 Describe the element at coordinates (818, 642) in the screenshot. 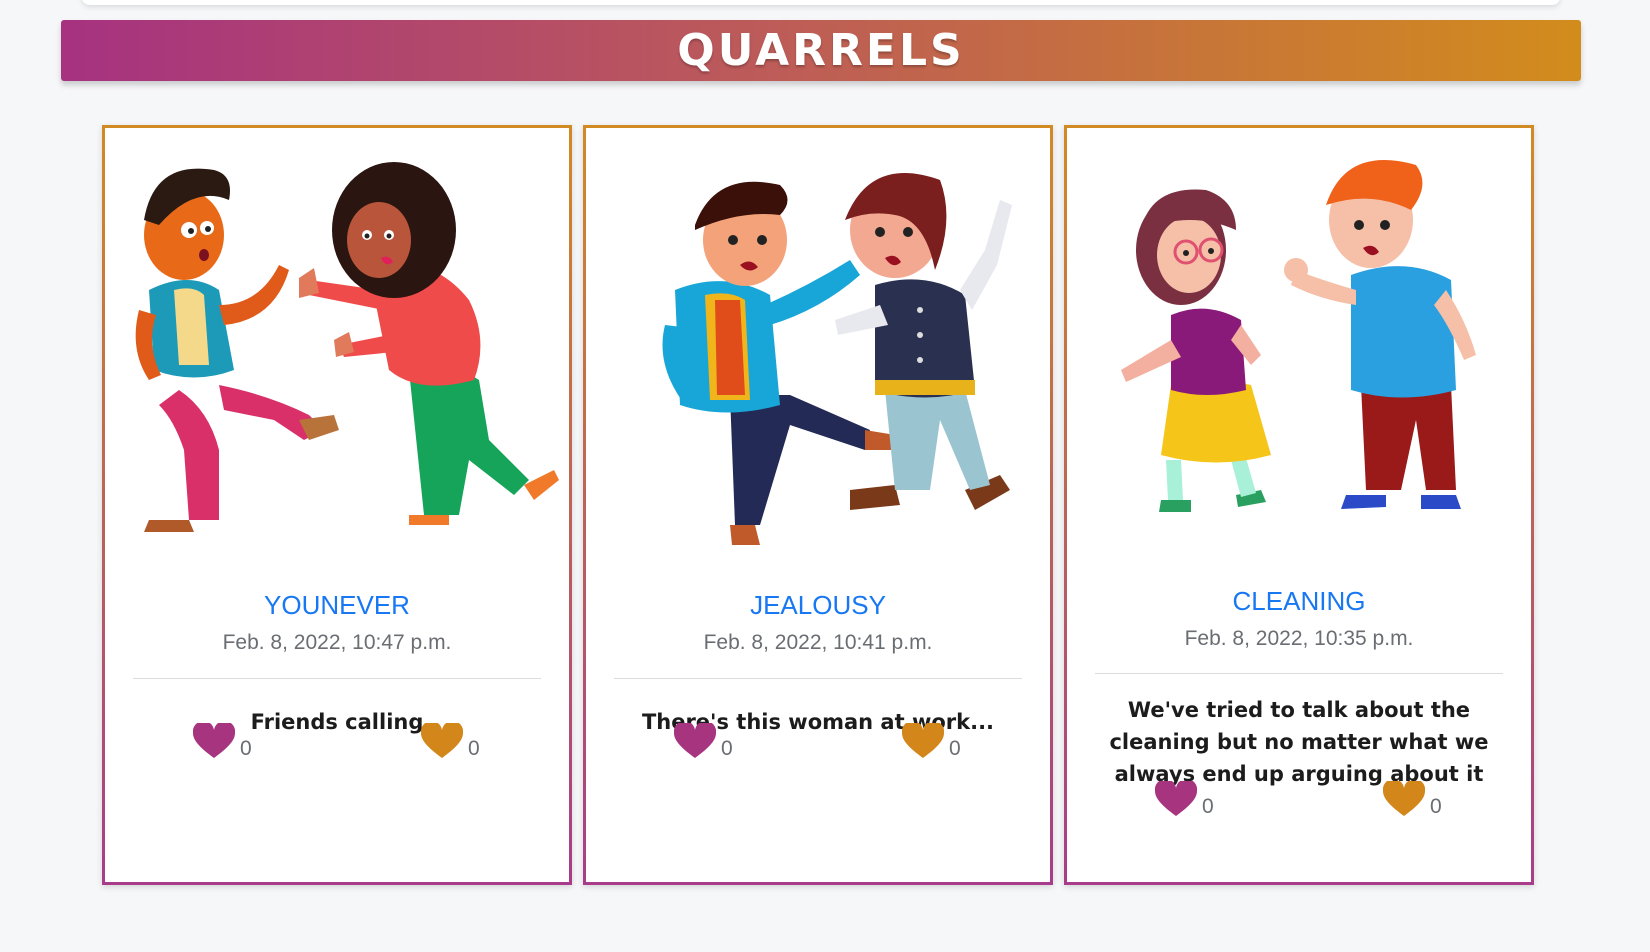

I see `card-date: Feb. 8, 2022, 10:41 p.m.` at that location.